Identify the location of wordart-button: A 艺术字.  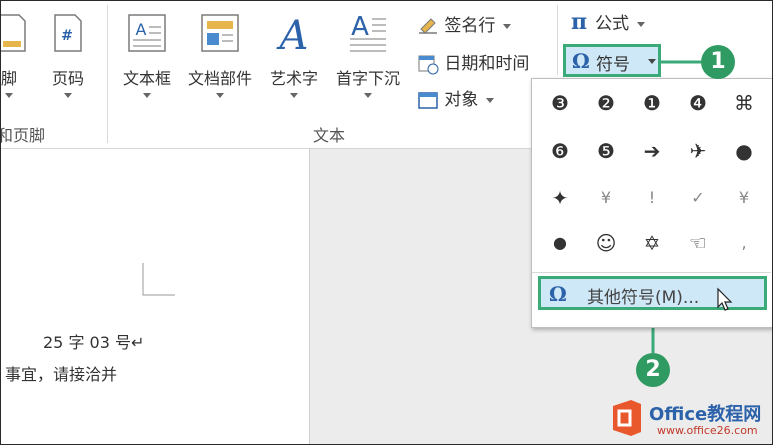
(294, 58).